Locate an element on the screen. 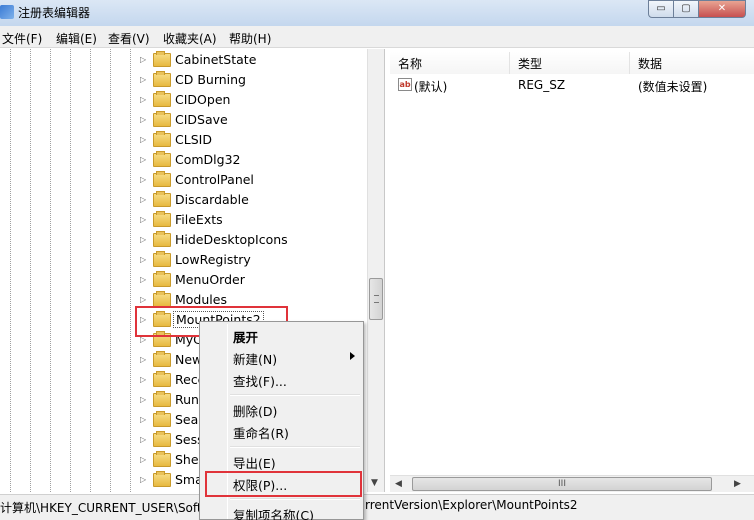 This screenshot has height=520, width=754. menu-item-copy-key-name: 复制项名称(C) is located at coordinates (281, 511).